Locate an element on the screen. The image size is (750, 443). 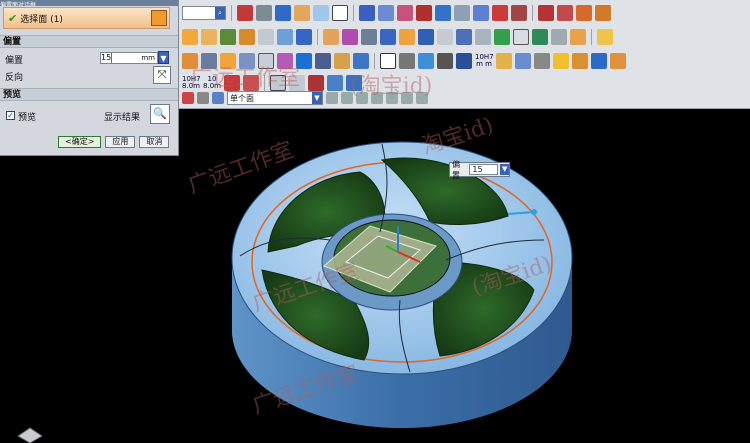
cancel-button: 取消 is located at coordinates (154, 142).